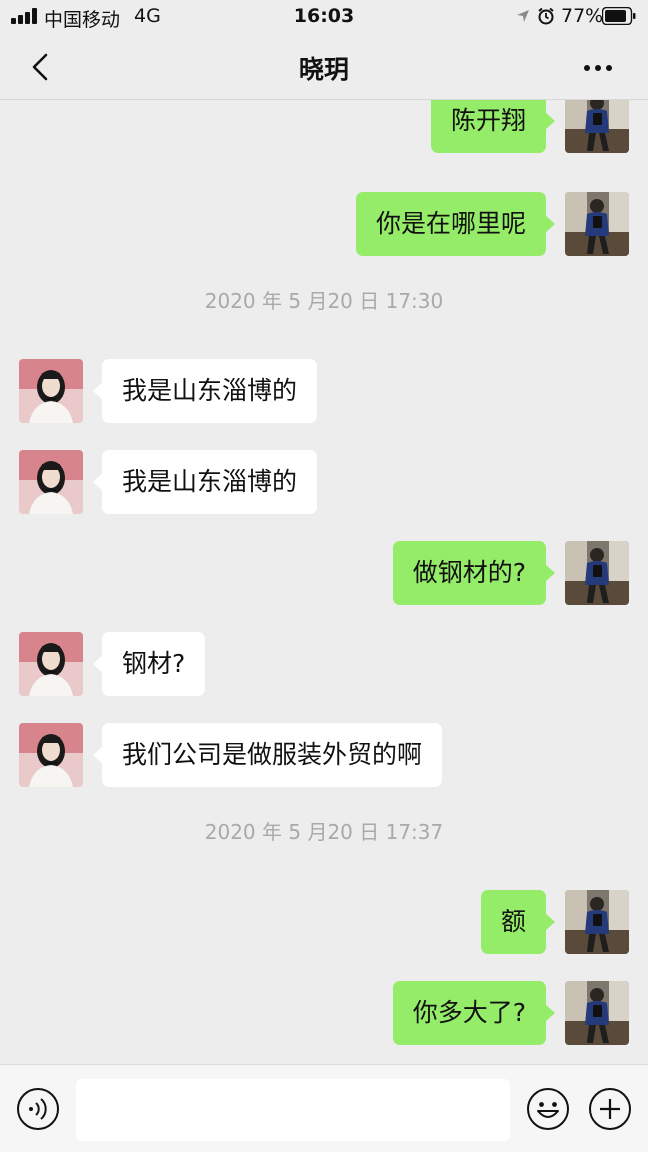 This screenshot has height=1152, width=648. I want to click on message-bubble: 做钢材的?, so click(474, 573).